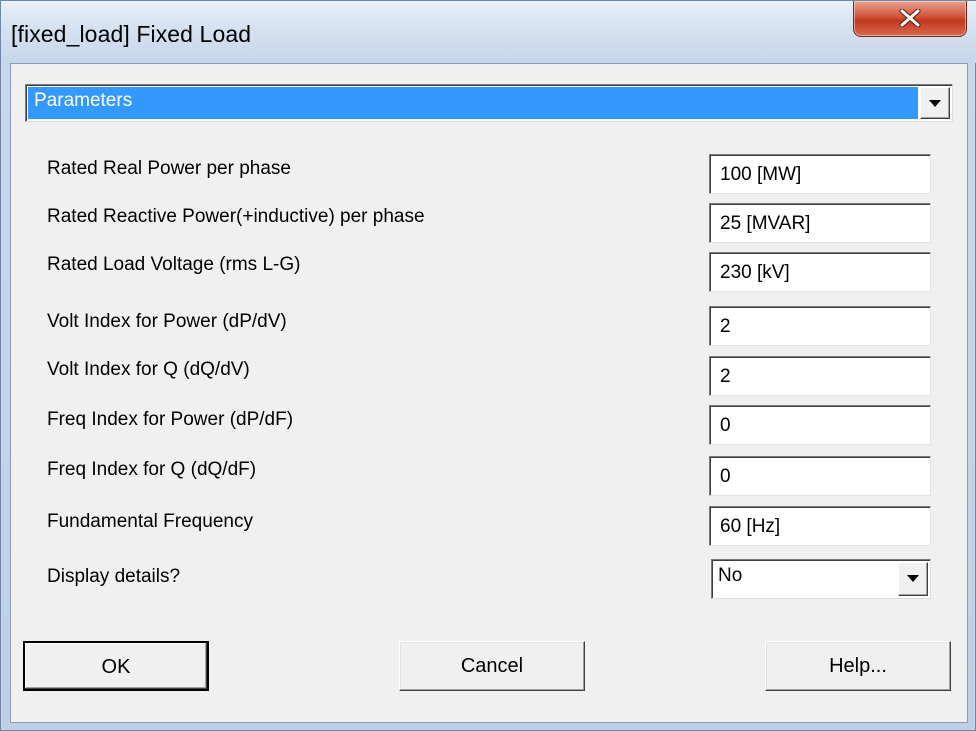 Image resolution: width=976 pixels, height=731 pixels. What do you see at coordinates (820, 326) in the screenshot?
I see `volt-index-power-field: 2` at bounding box center [820, 326].